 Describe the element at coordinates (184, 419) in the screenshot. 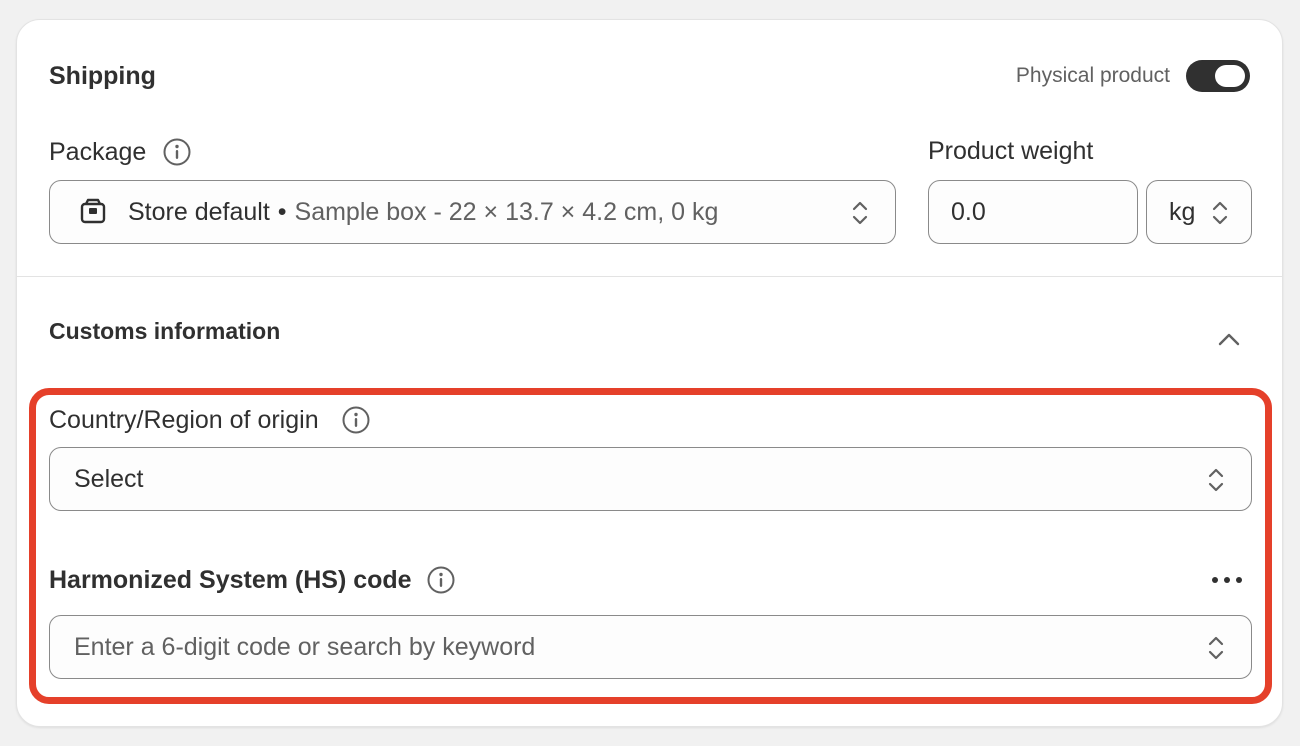

I see `country-origin-label: Country/Region of origin` at that location.